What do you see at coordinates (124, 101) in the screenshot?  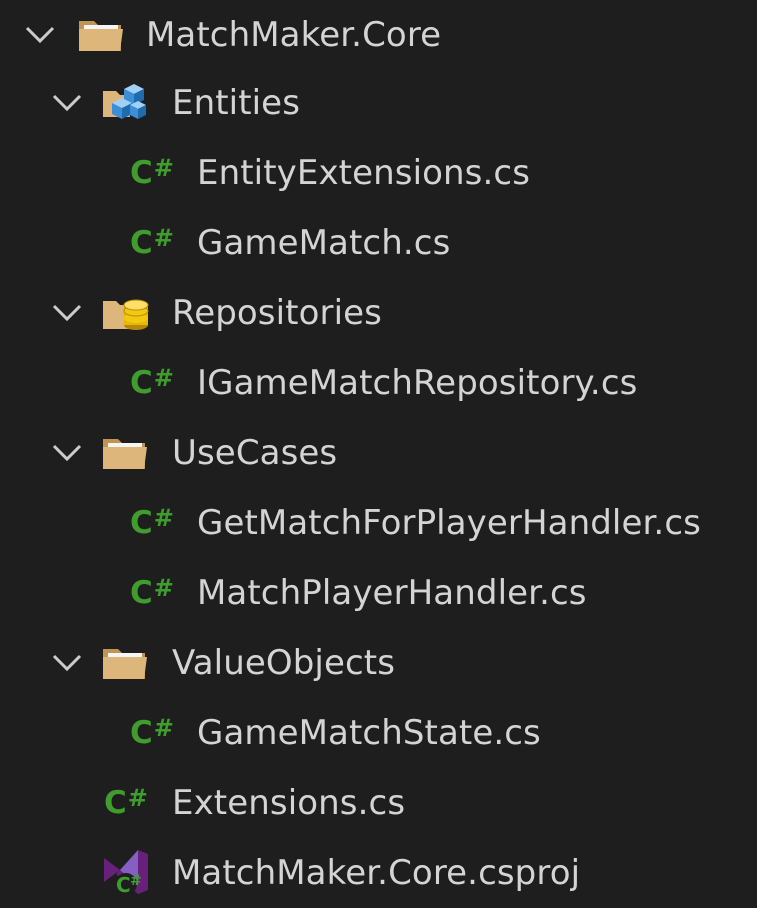 I see `entities-cubes-folder-icon` at bounding box center [124, 101].